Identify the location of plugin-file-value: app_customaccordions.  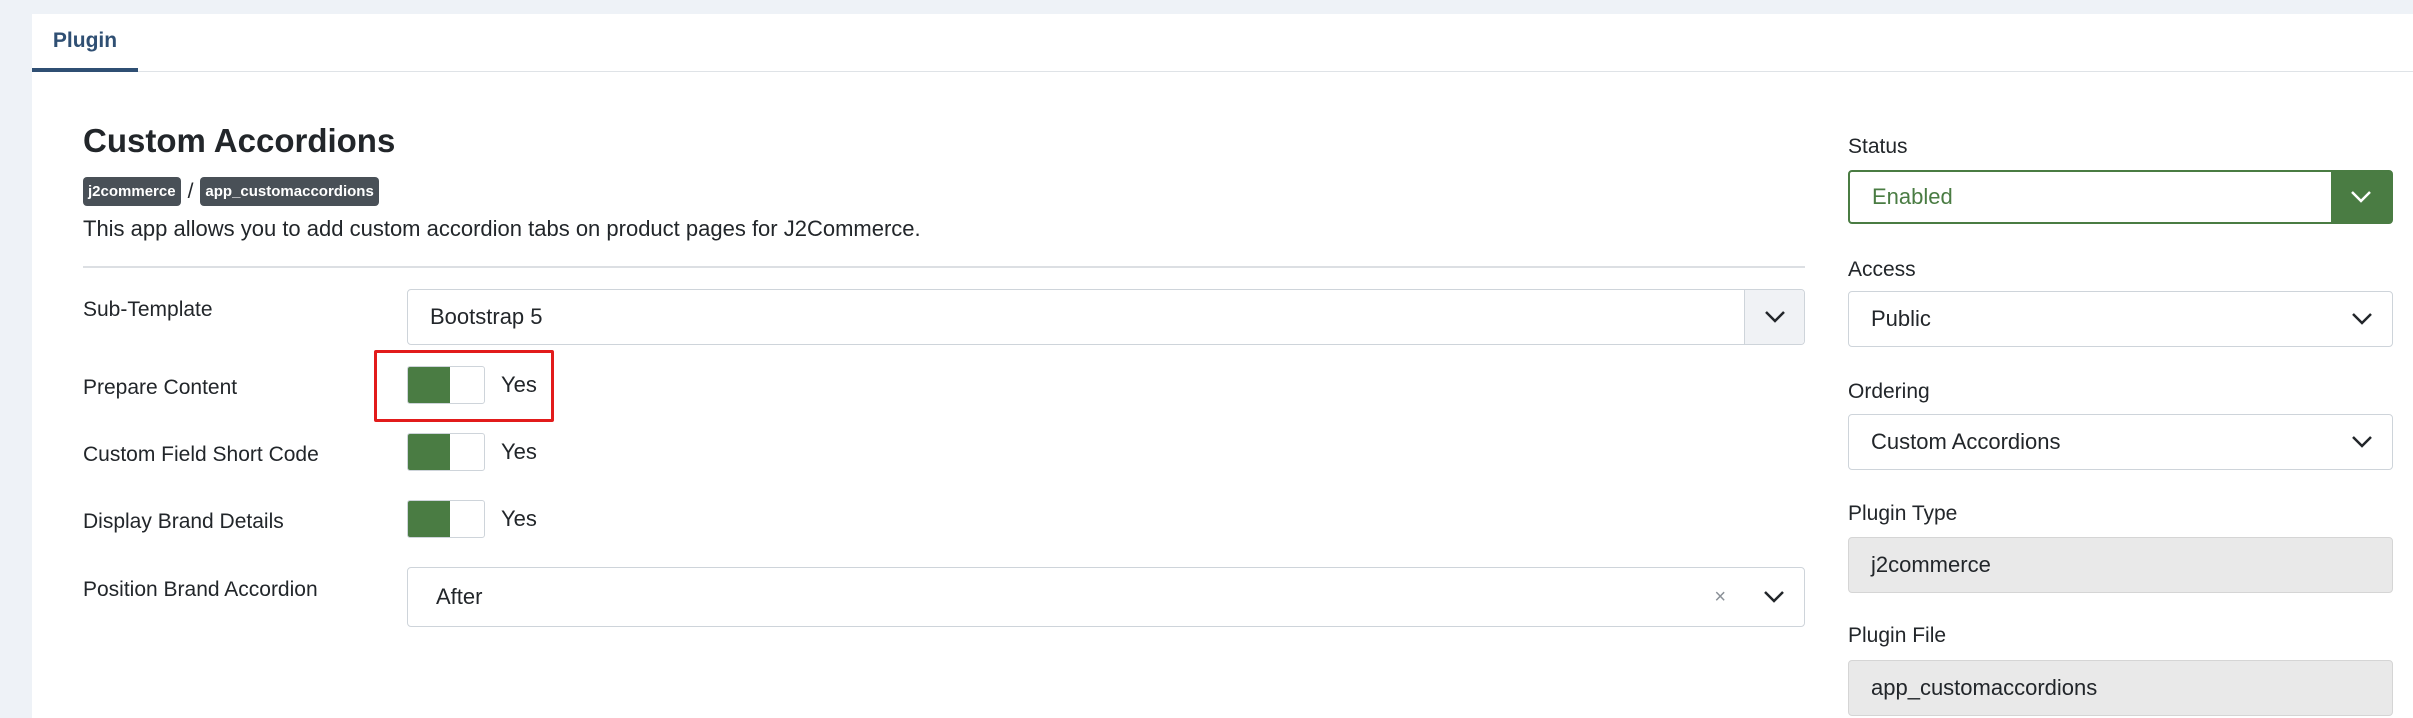
(1984, 687).